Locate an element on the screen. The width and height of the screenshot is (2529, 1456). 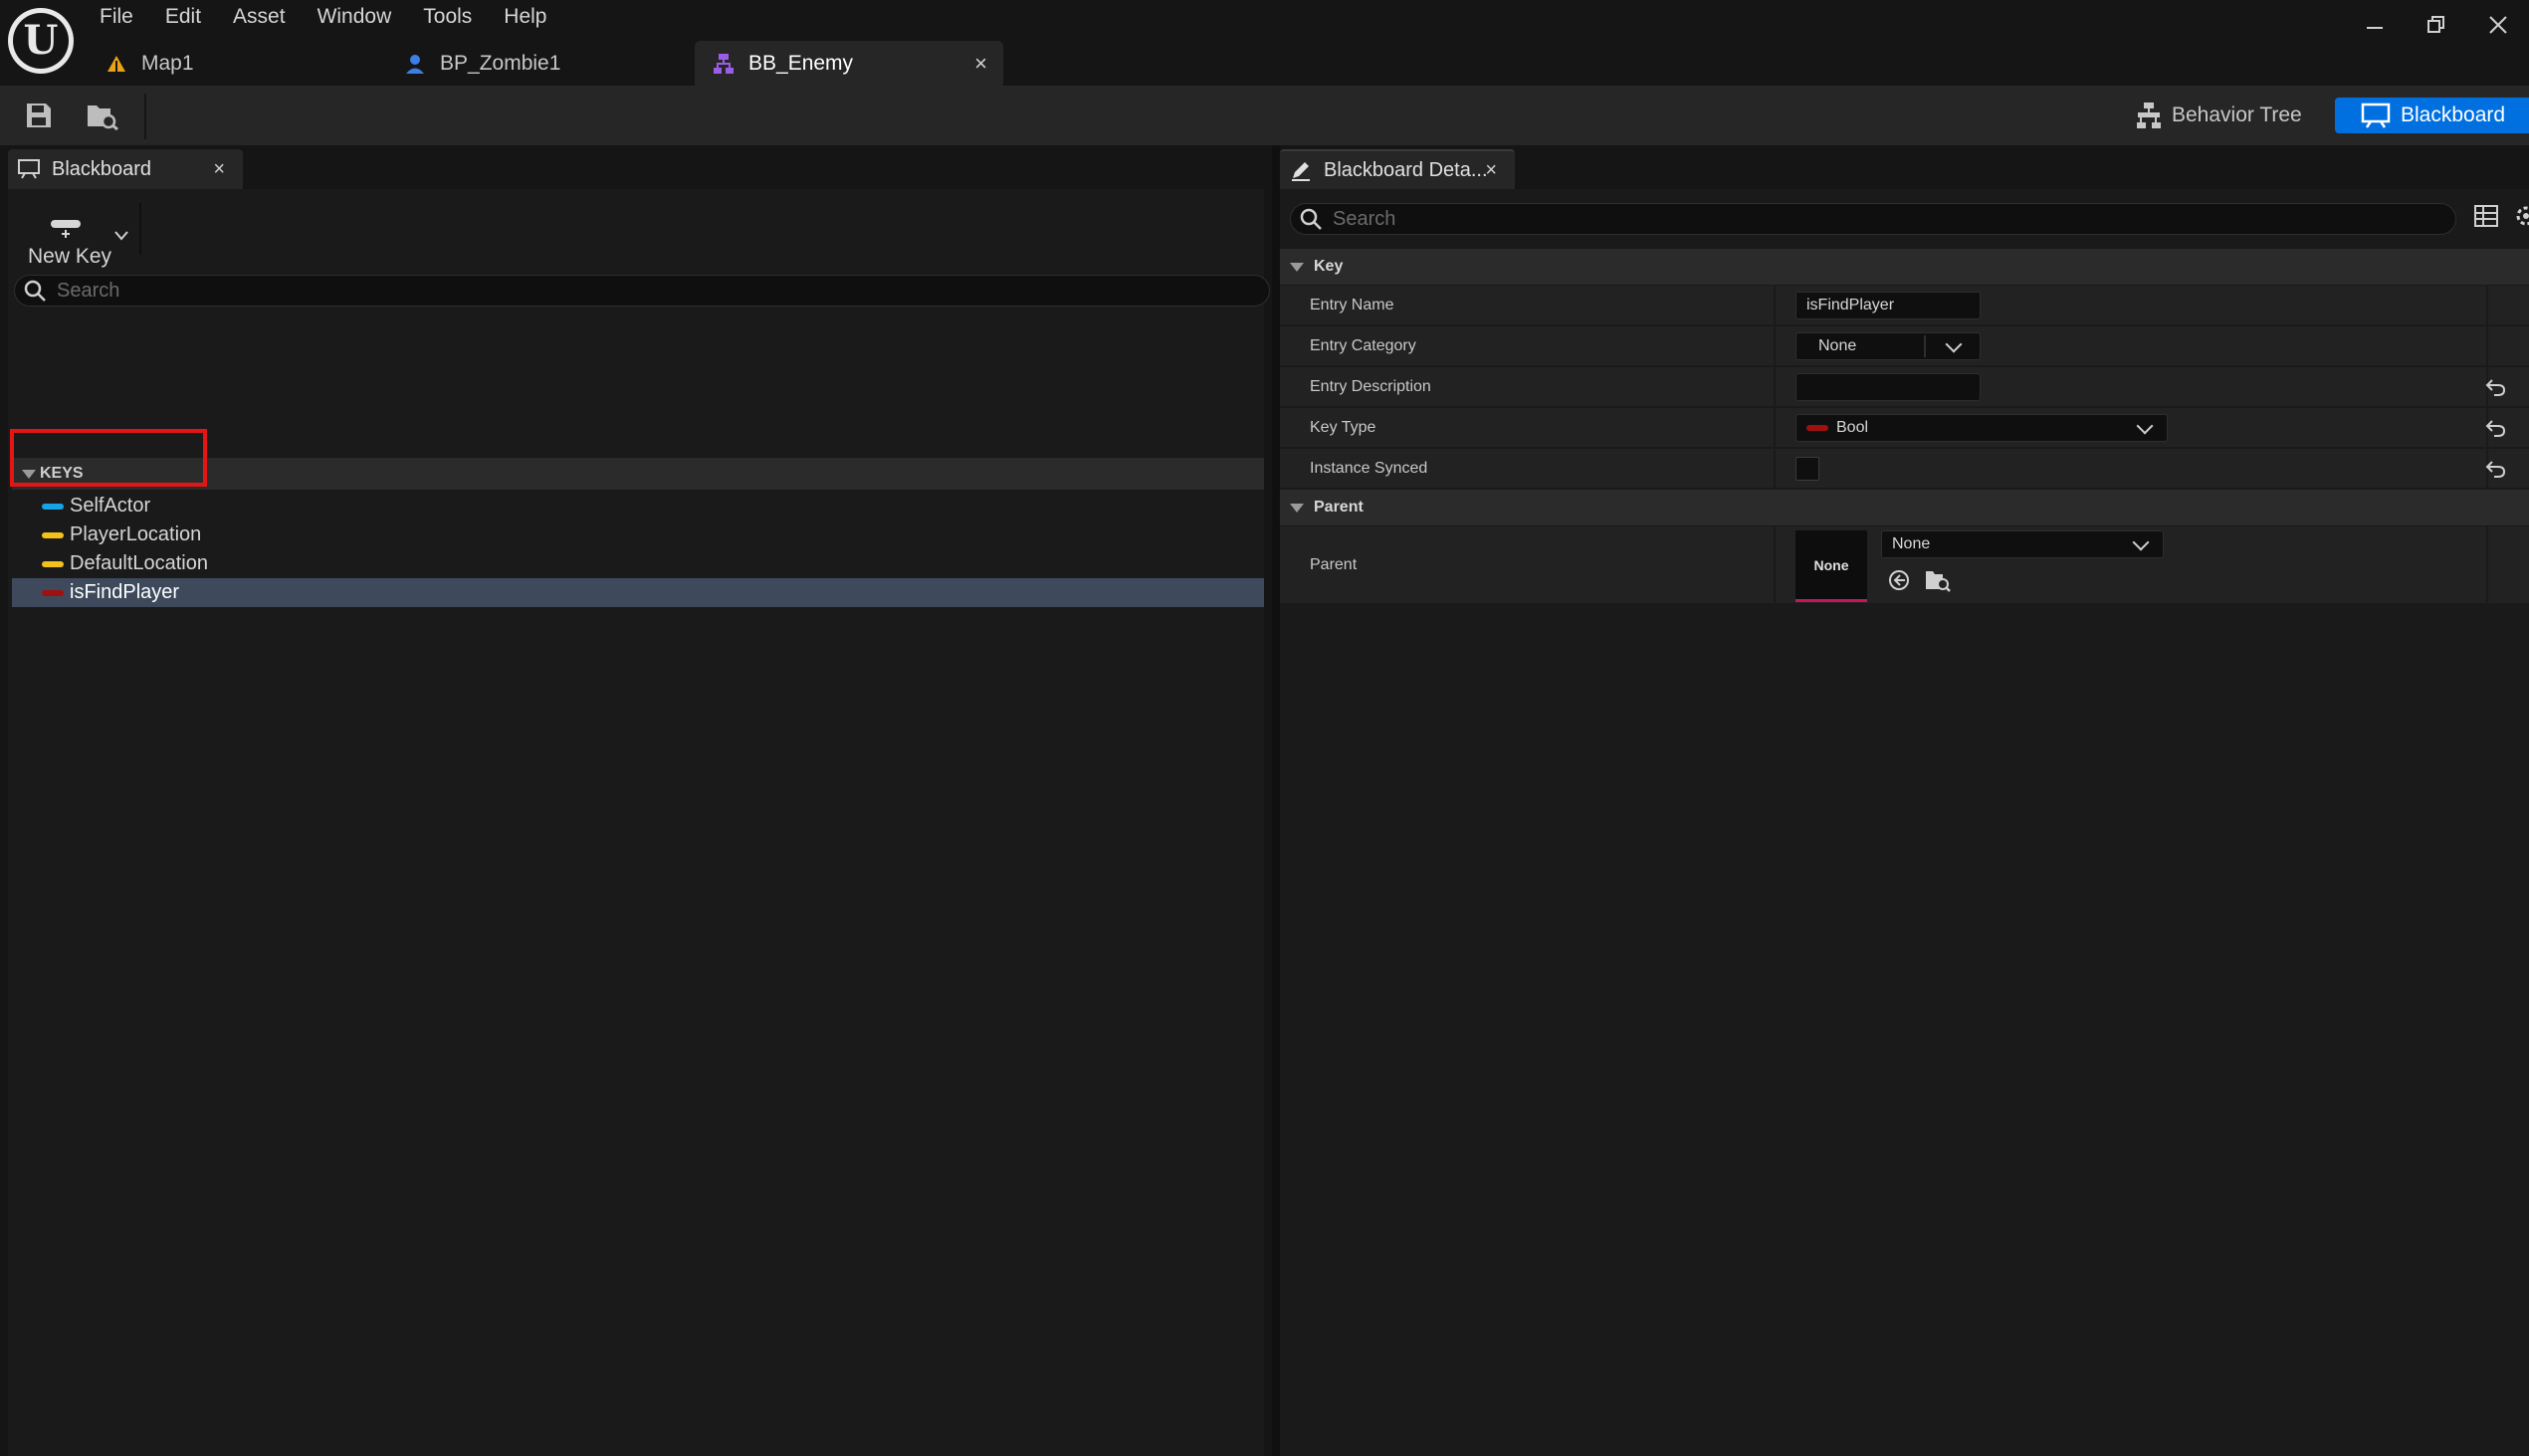
menu-file: File is located at coordinates (116, 17).